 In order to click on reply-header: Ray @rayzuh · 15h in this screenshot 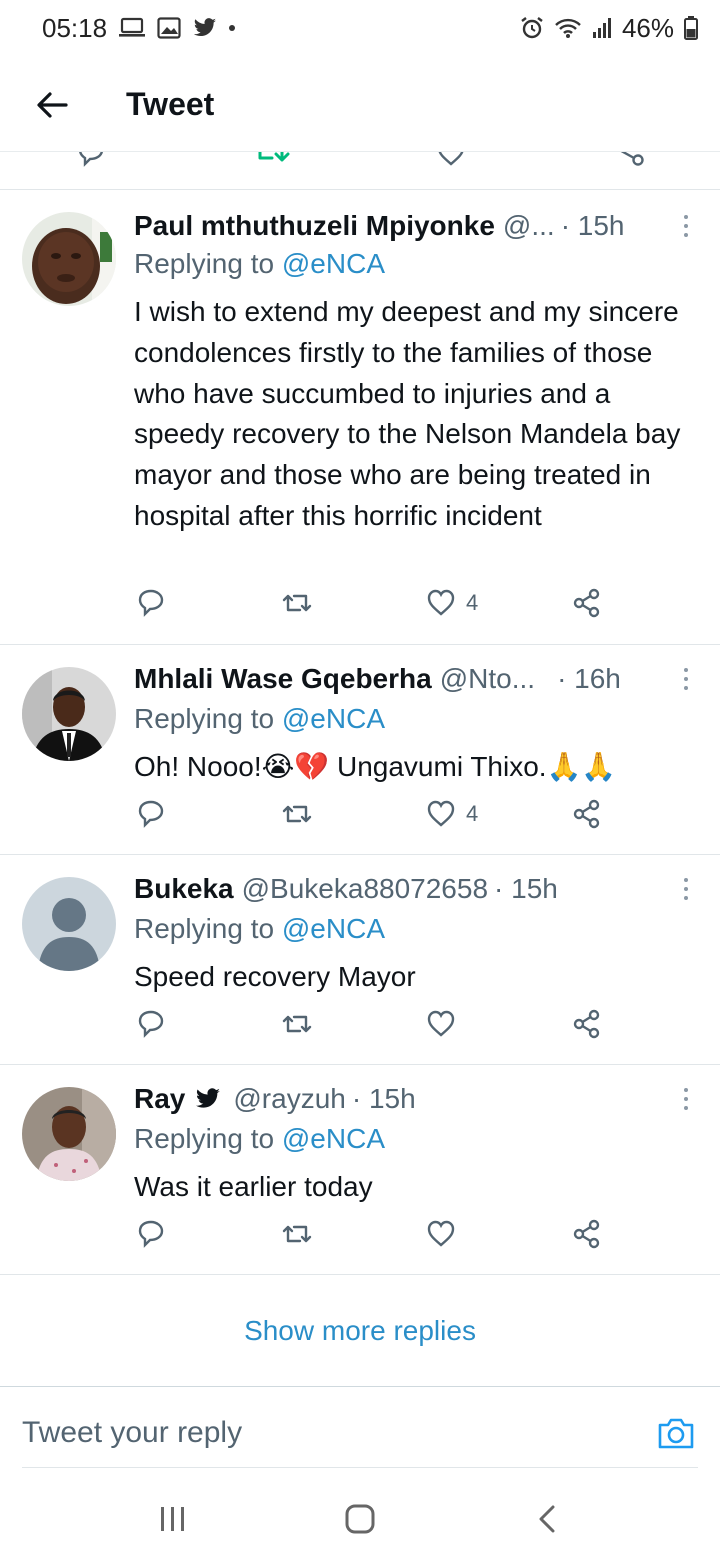, I will do `click(404, 1099)`.